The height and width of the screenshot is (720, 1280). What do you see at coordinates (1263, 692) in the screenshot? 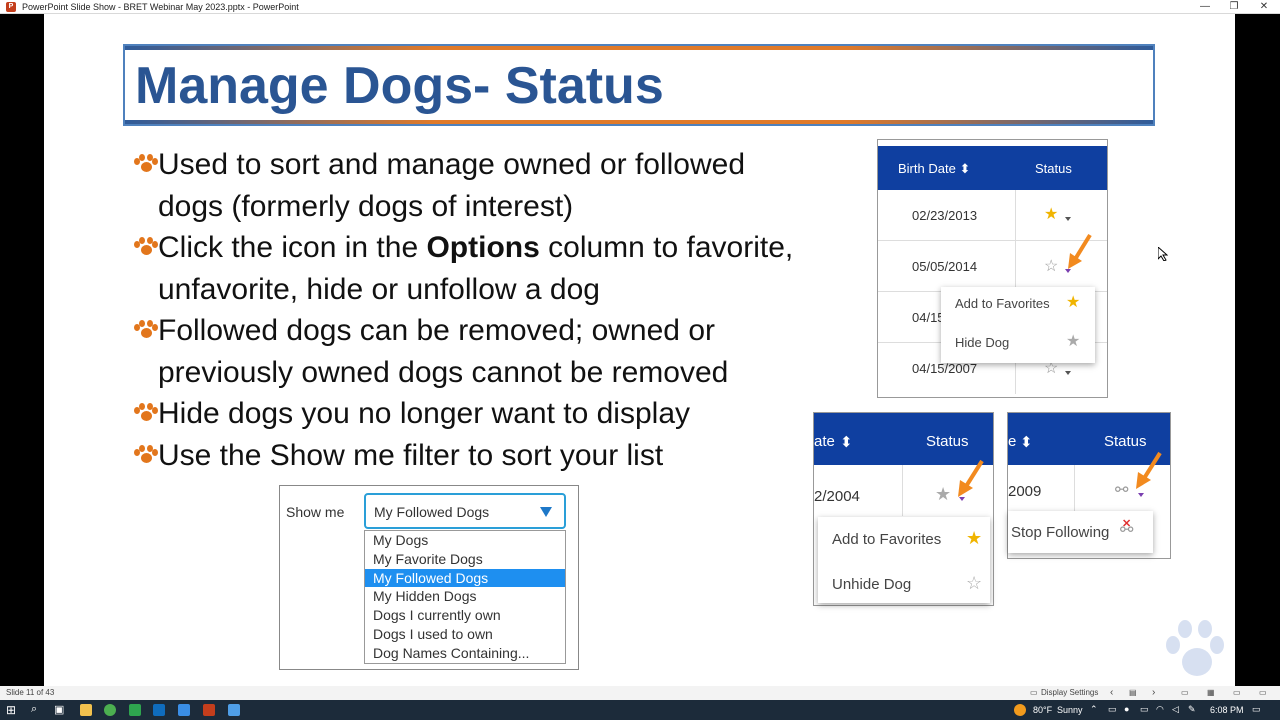
I see `slideshow-view-icon: ▭` at bounding box center [1263, 692].